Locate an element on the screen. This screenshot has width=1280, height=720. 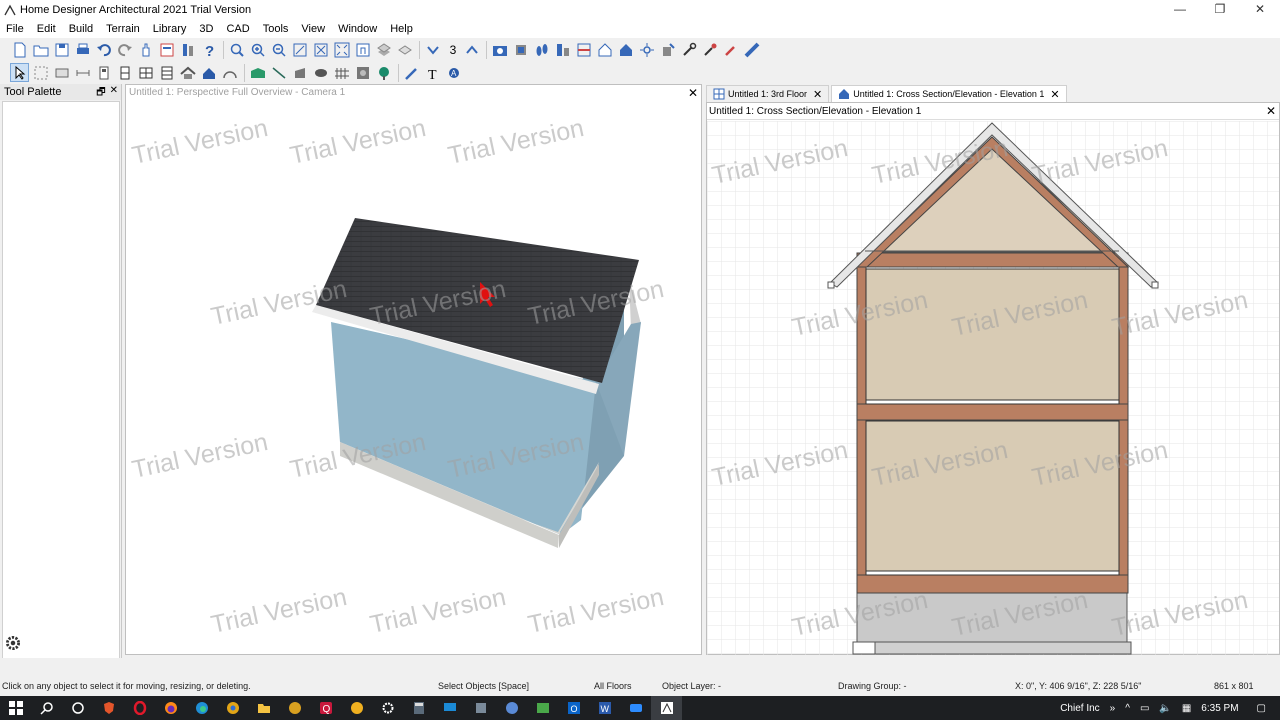
taskbar-opera is located at coordinates (139, 708).